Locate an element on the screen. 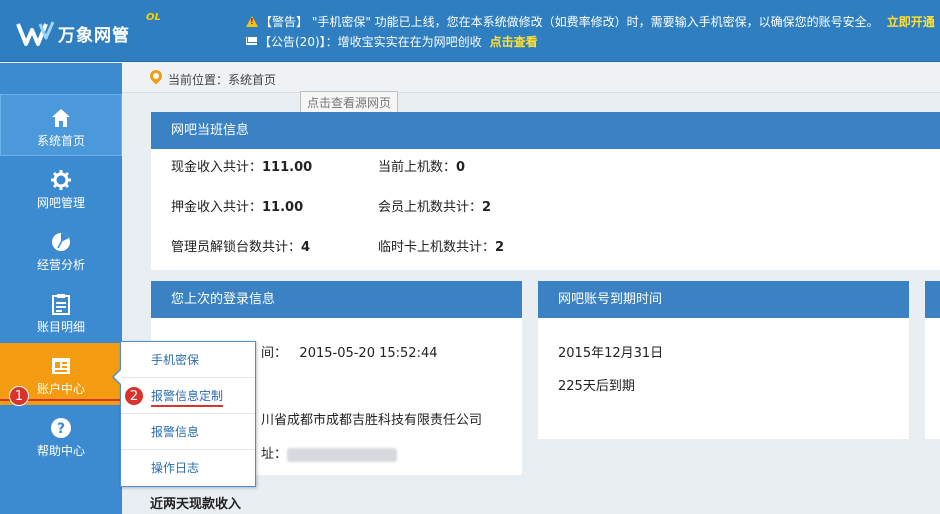 The height and width of the screenshot is (514, 940). sidebar-item-cafe-management: 网吧管理 is located at coordinates (61, 188).